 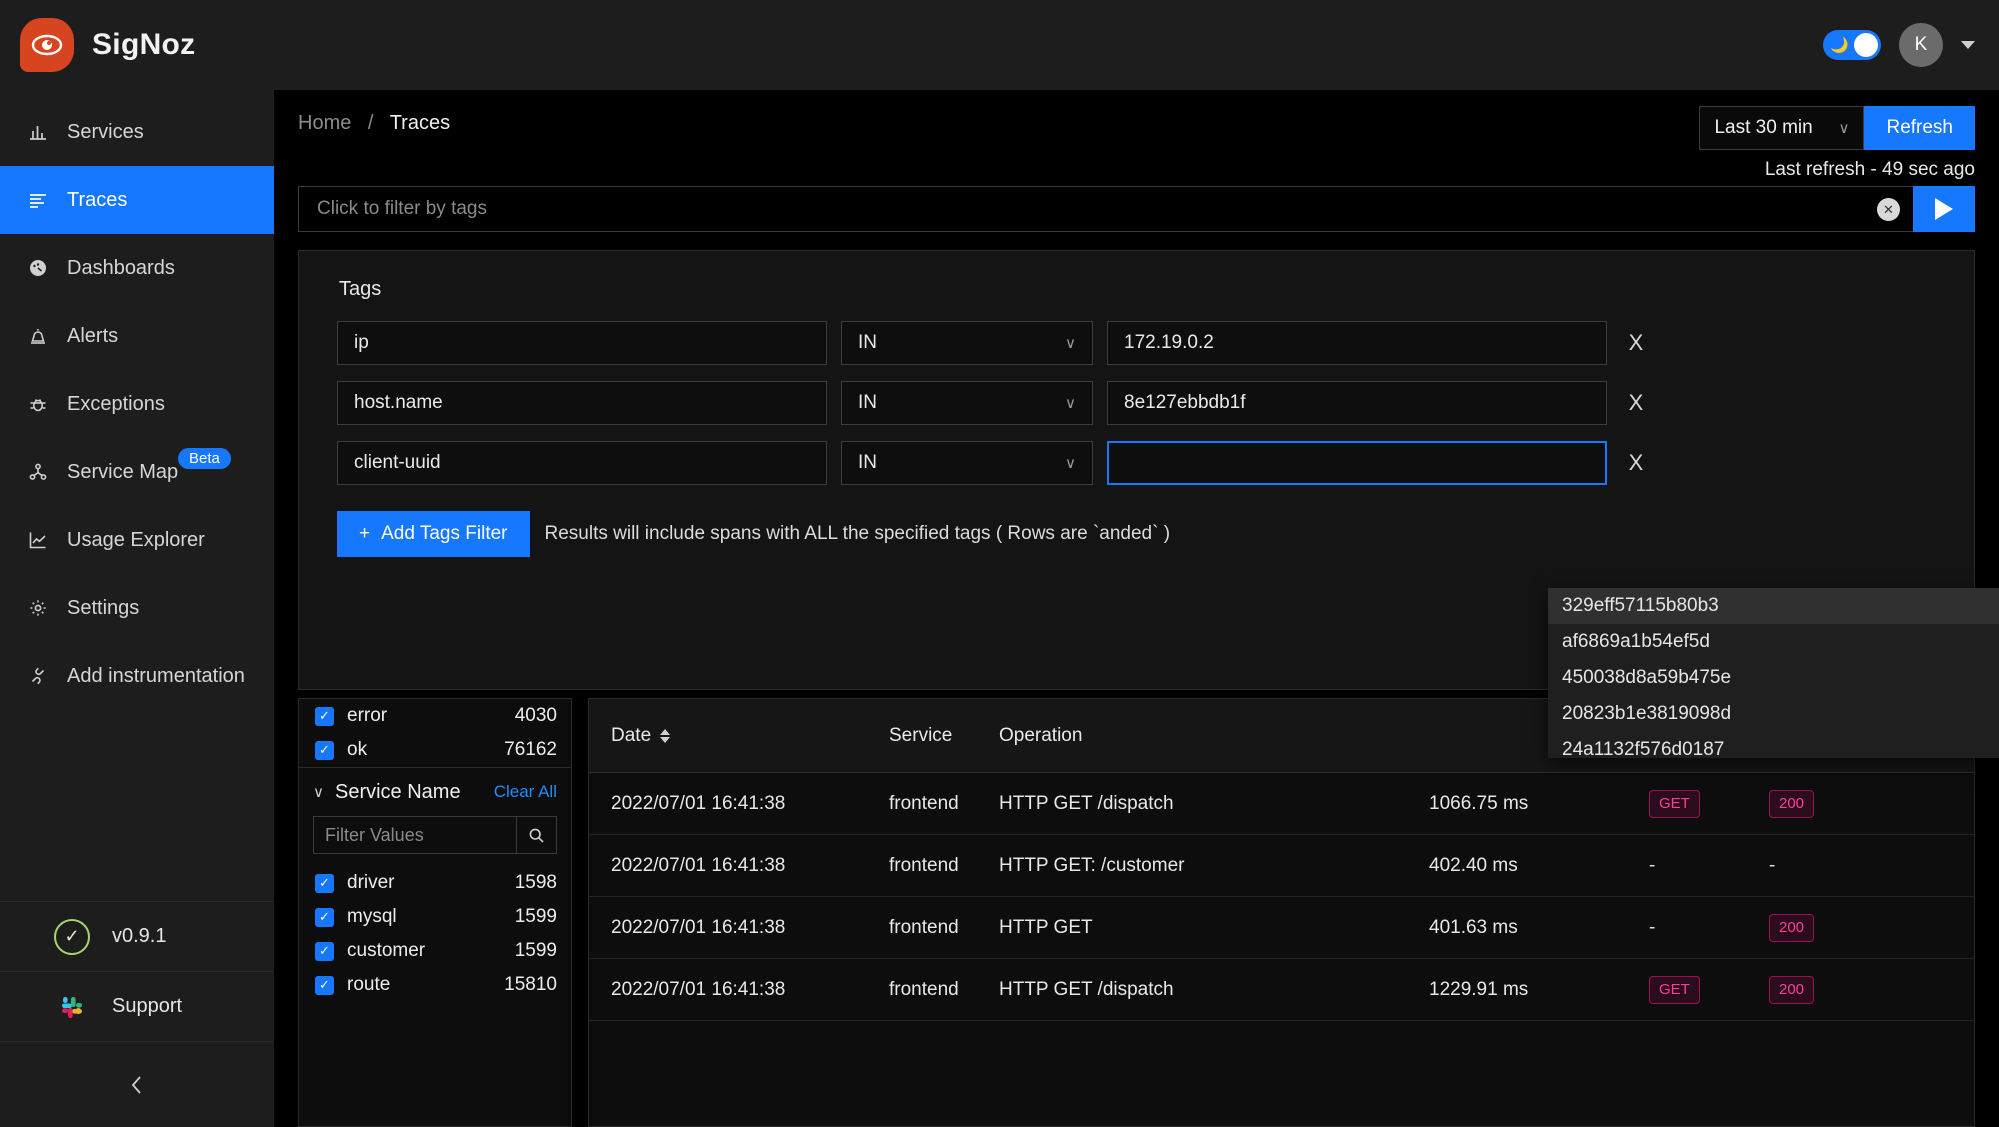 I want to click on sidebar-item-usage-explorer: Usage Explorer, so click(x=137, y=540).